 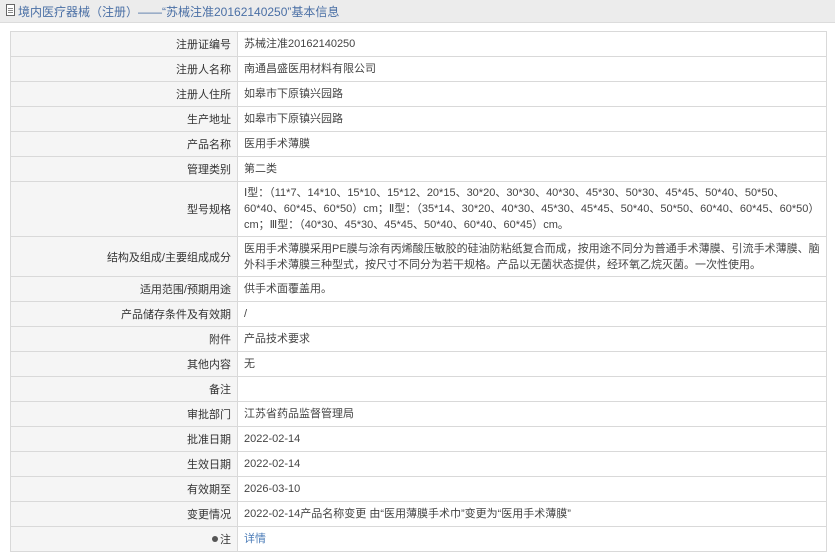 I want to click on document-icon, so click(x=10, y=10).